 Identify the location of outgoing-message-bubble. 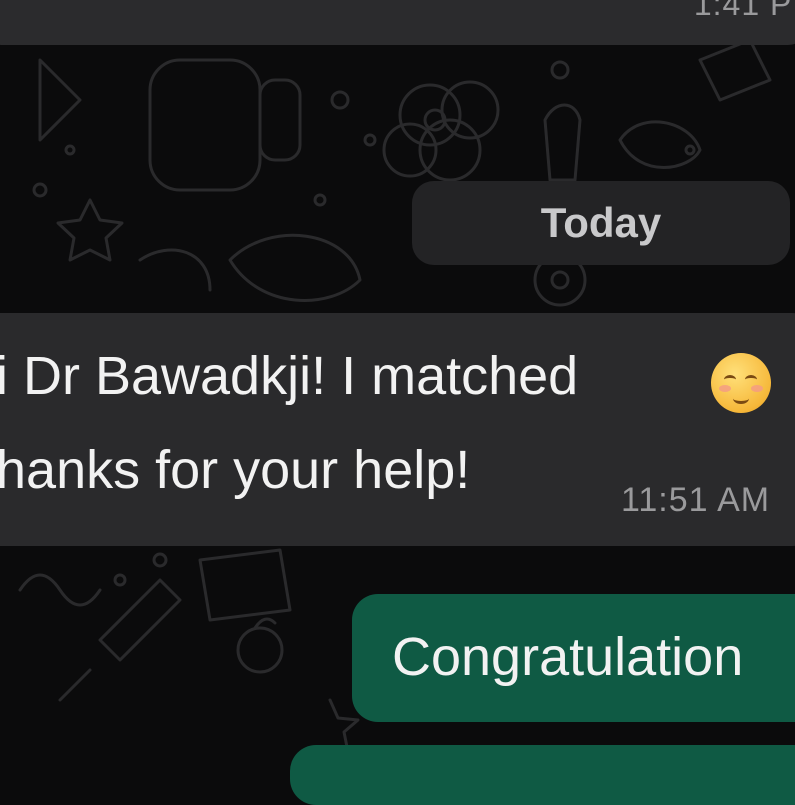
(542, 775).